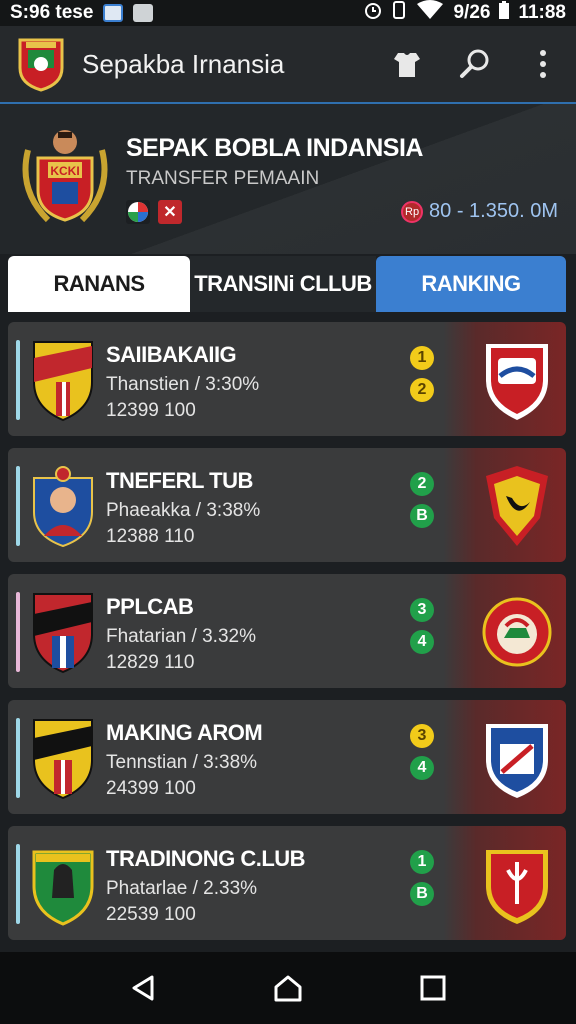  What do you see at coordinates (430, 13) in the screenshot?
I see `wifi-icon` at bounding box center [430, 13].